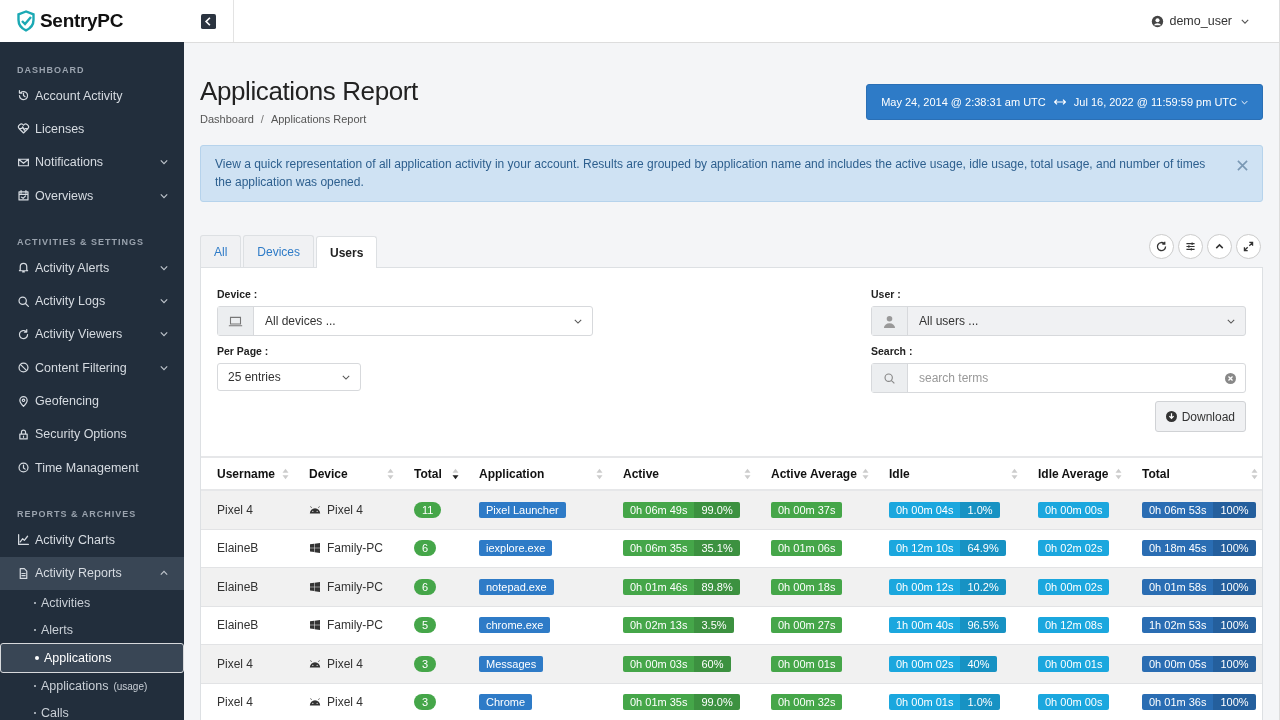 Image resolution: width=1280 pixels, height=720 pixels. Describe the element at coordinates (1199, 586) in the screenshot. I see `total-time-badge: 0h 01m 58s 100%` at that location.